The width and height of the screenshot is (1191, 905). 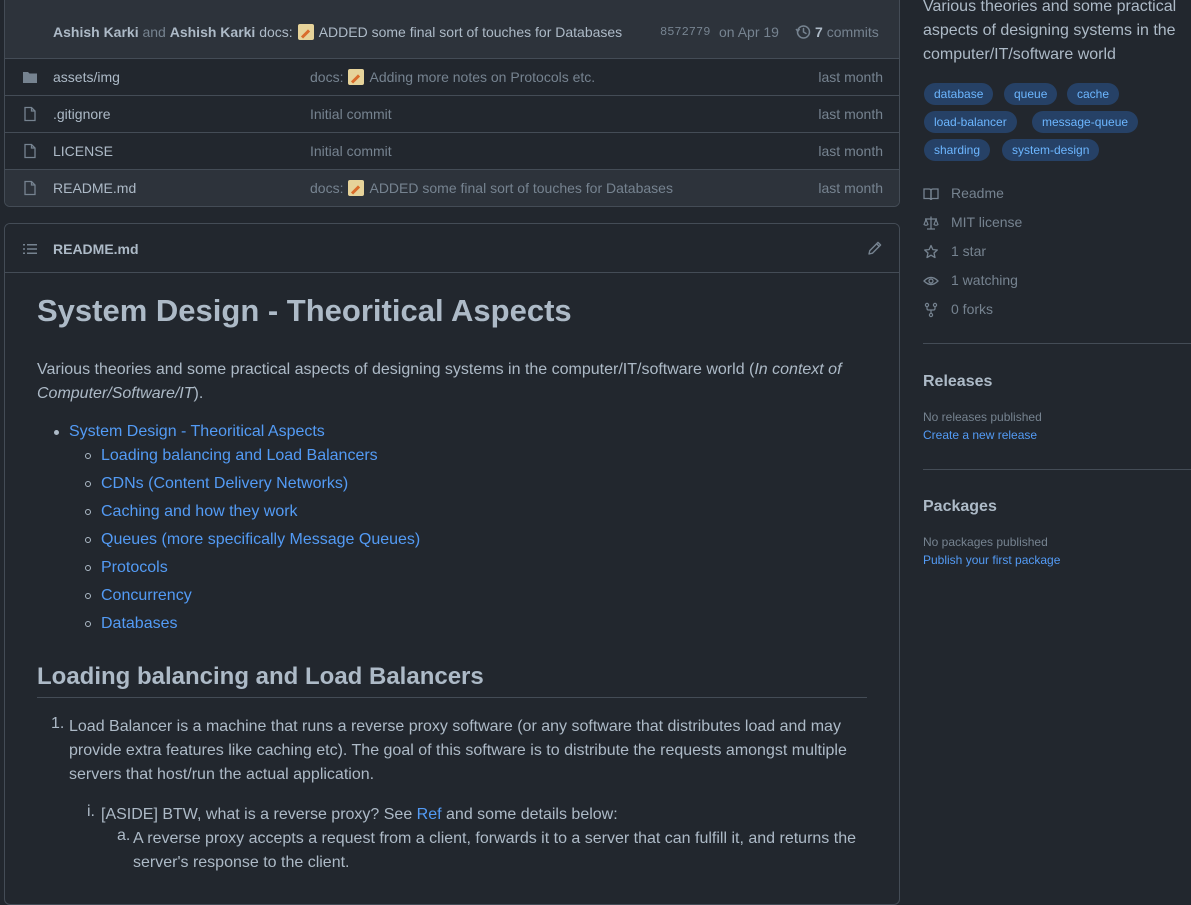 I want to click on readme-header: README.md, so click(x=452, y=248).